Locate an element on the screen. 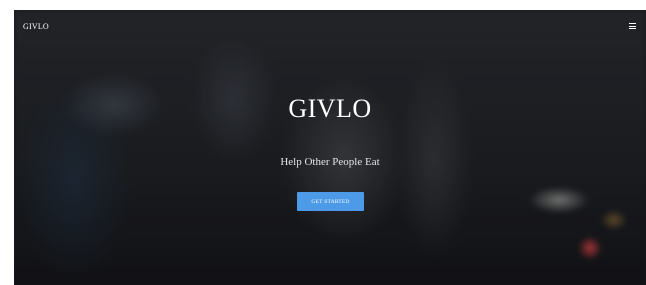 This screenshot has width=646, height=285. hero-title: GIVLO is located at coordinates (330, 108).